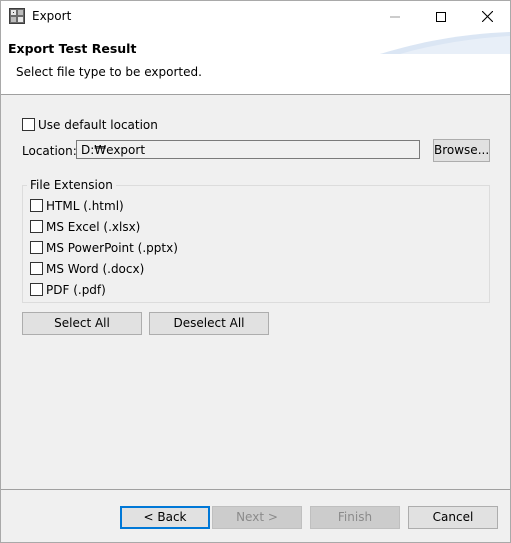 The image size is (511, 543). Describe the element at coordinates (82, 323) in the screenshot. I see `select-all-button: Select All` at that location.